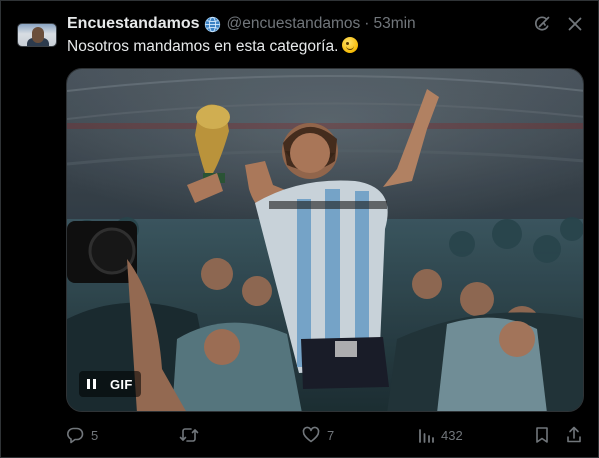 Image resolution: width=599 pixels, height=458 pixels. I want to click on gif-control: GIF, so click(110, 384).